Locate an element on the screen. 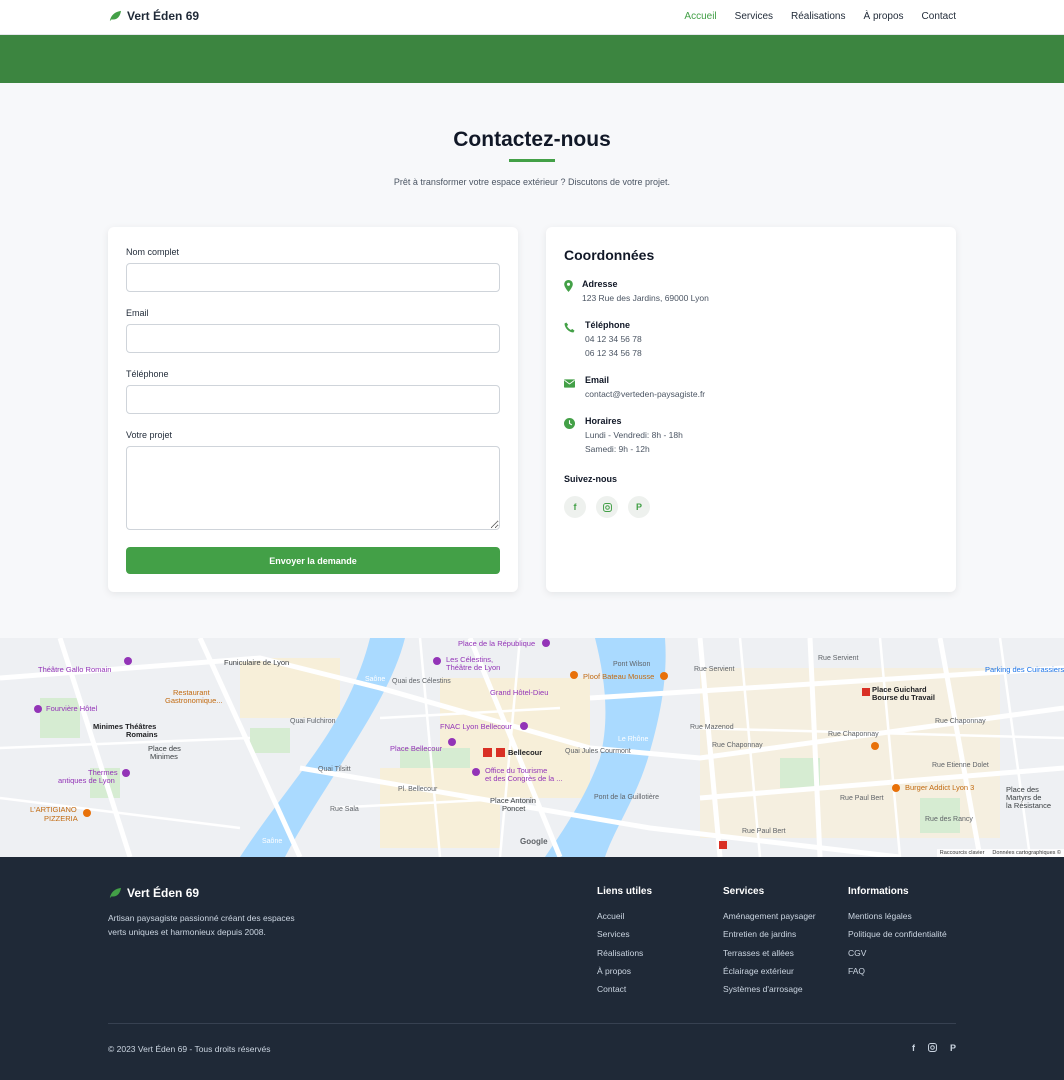  footer-link-entretien: Entretien de jardins is located at coordinates (769, 934).